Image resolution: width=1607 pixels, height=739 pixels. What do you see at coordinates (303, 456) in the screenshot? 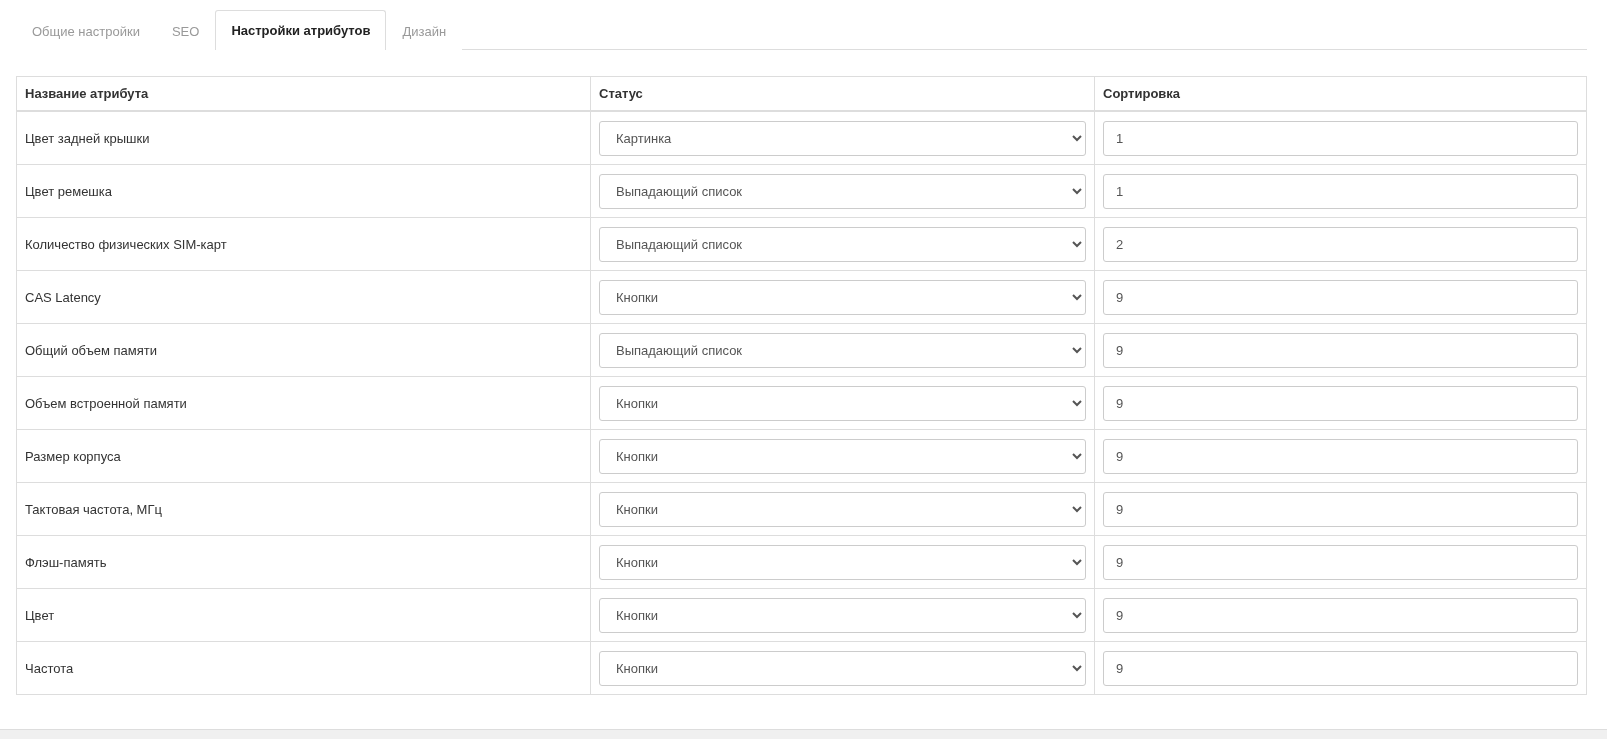
I see `table-cell: Размер корпуса` at bounding box center [303, 456].